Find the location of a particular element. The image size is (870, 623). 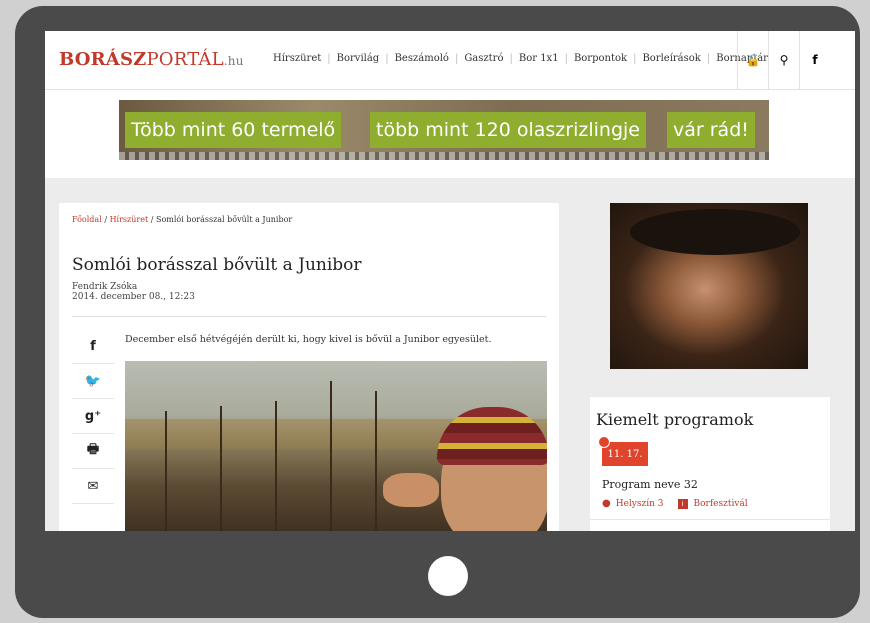

googleplus-share-icon: g⁺ is located at coordinates (93, 416).